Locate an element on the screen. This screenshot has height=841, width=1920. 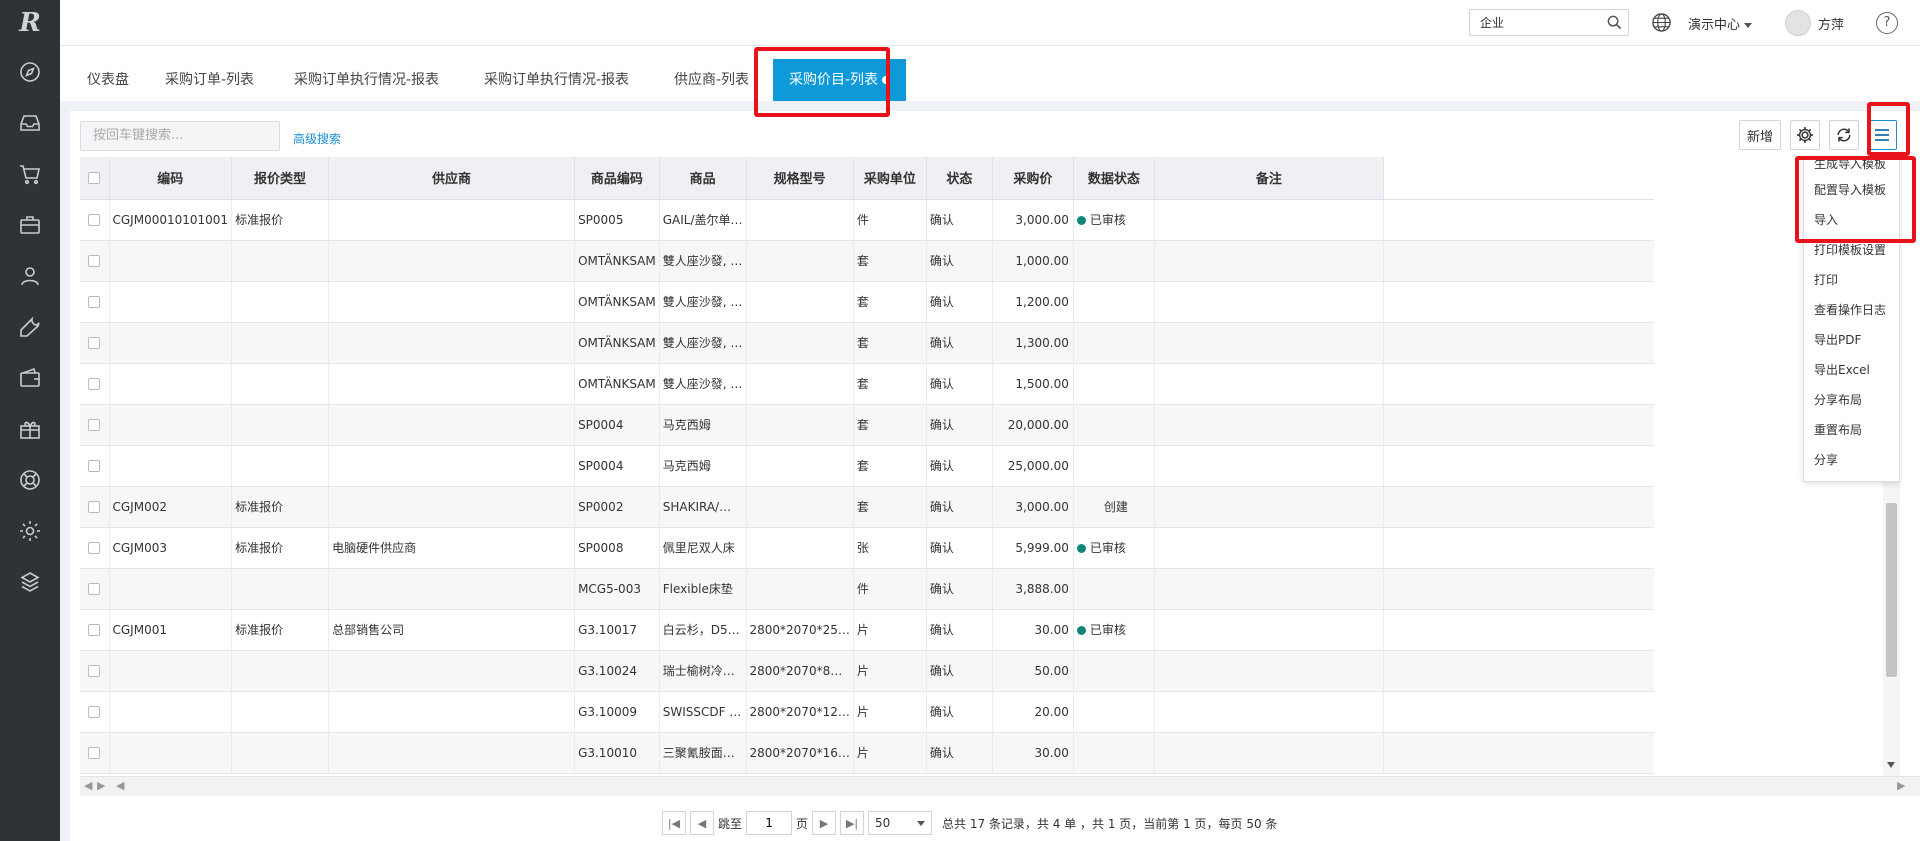
next-page-button: ▶ is located at coordinates (824, 823).